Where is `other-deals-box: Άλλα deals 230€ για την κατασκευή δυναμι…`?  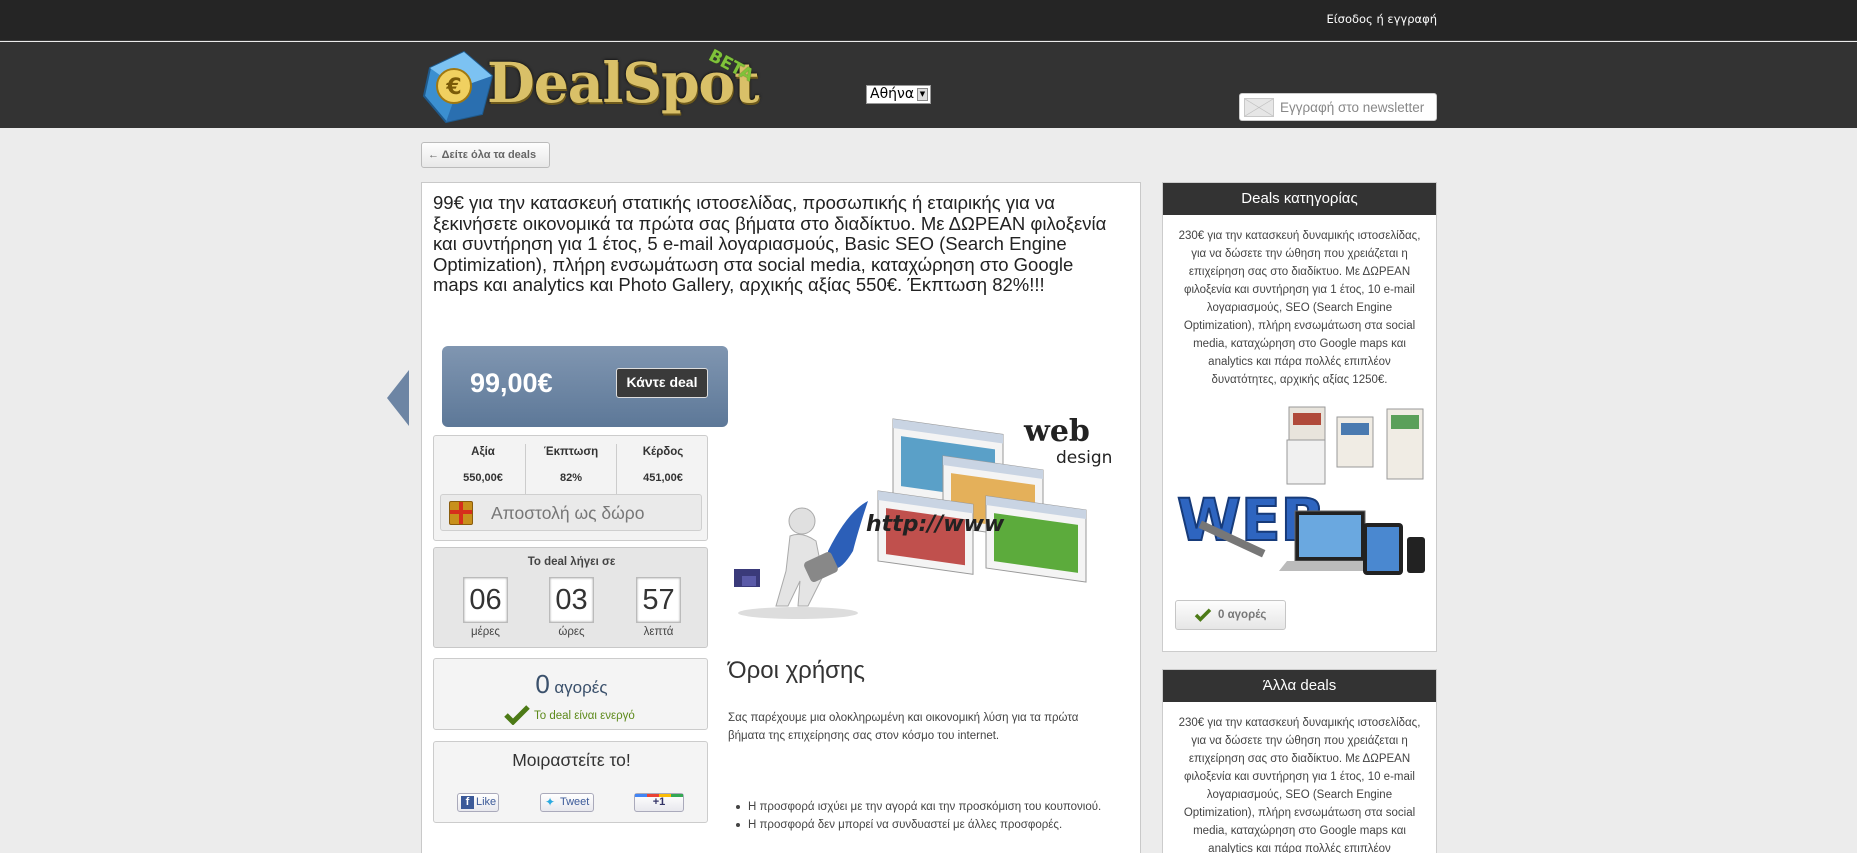
other-deals-box: Άλλα deals 230€ για την κατασκευή δυναμι… is located at coordinates (1299, 761).